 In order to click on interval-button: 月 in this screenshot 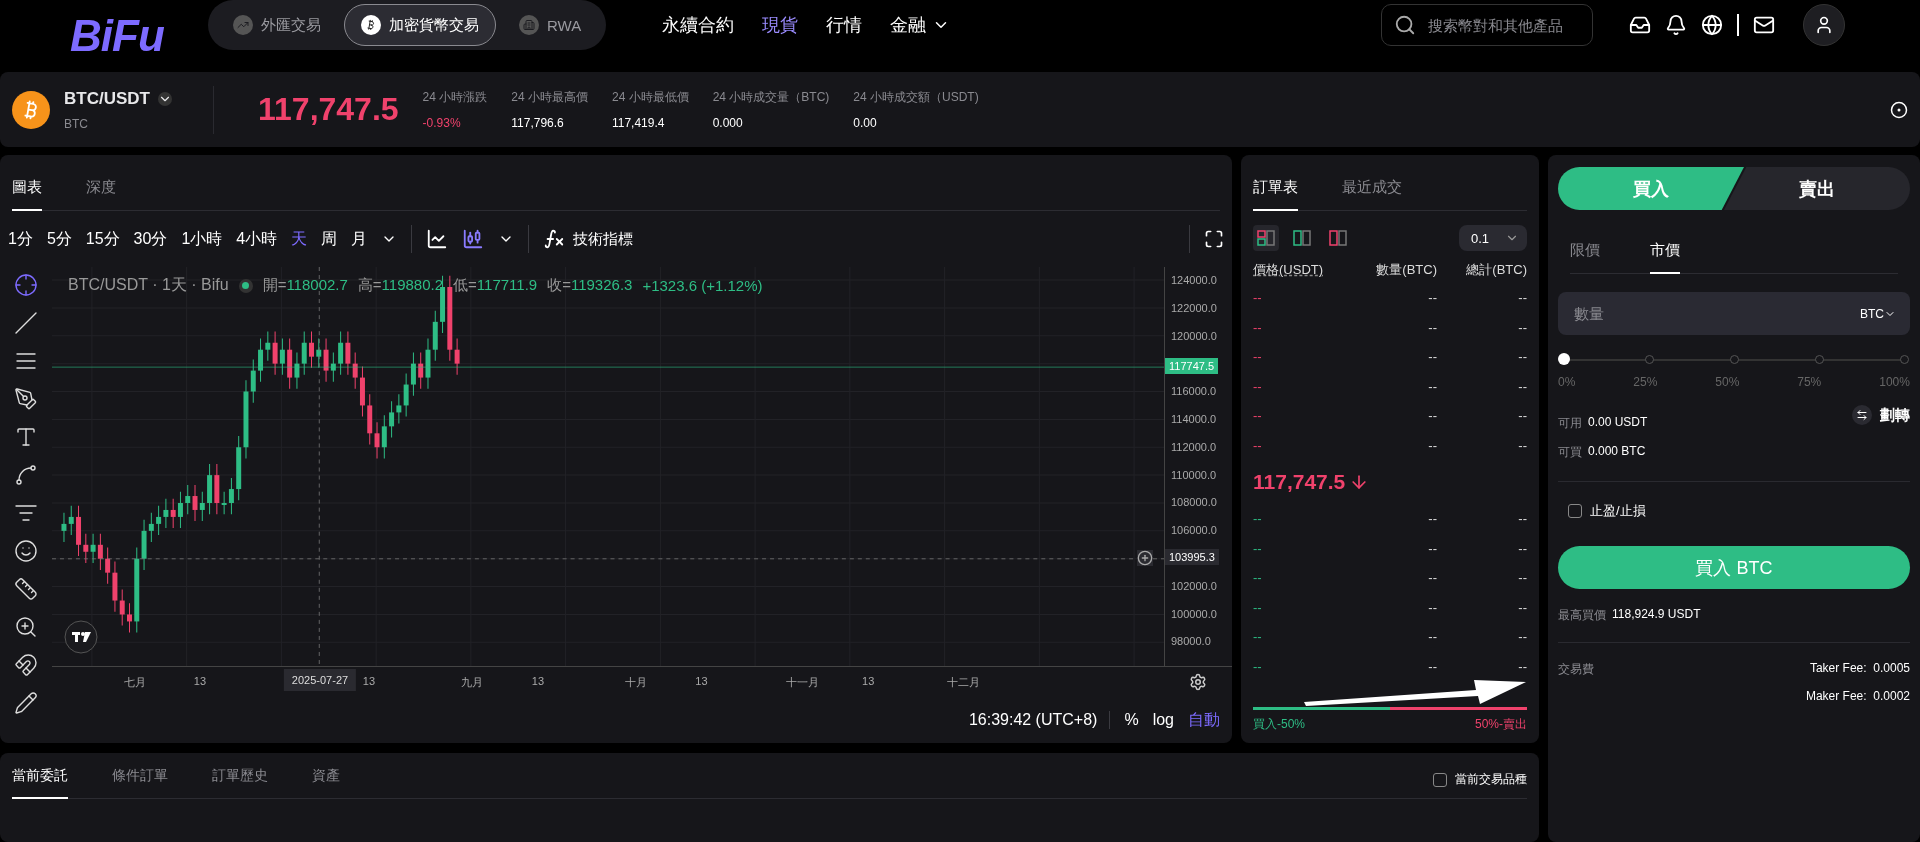, I will do `click(359, 239)`.